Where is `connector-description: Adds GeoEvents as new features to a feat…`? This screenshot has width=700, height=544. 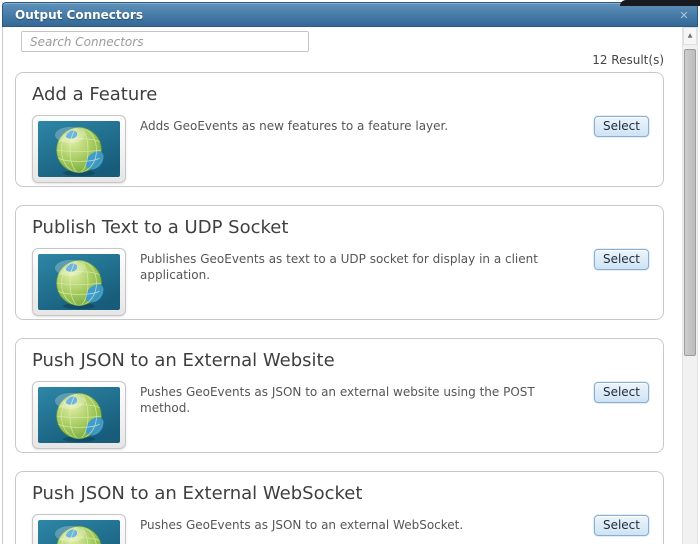
connector-description: Adds GeoEvents as new features to a feat… is located at coordinates (294, 125).